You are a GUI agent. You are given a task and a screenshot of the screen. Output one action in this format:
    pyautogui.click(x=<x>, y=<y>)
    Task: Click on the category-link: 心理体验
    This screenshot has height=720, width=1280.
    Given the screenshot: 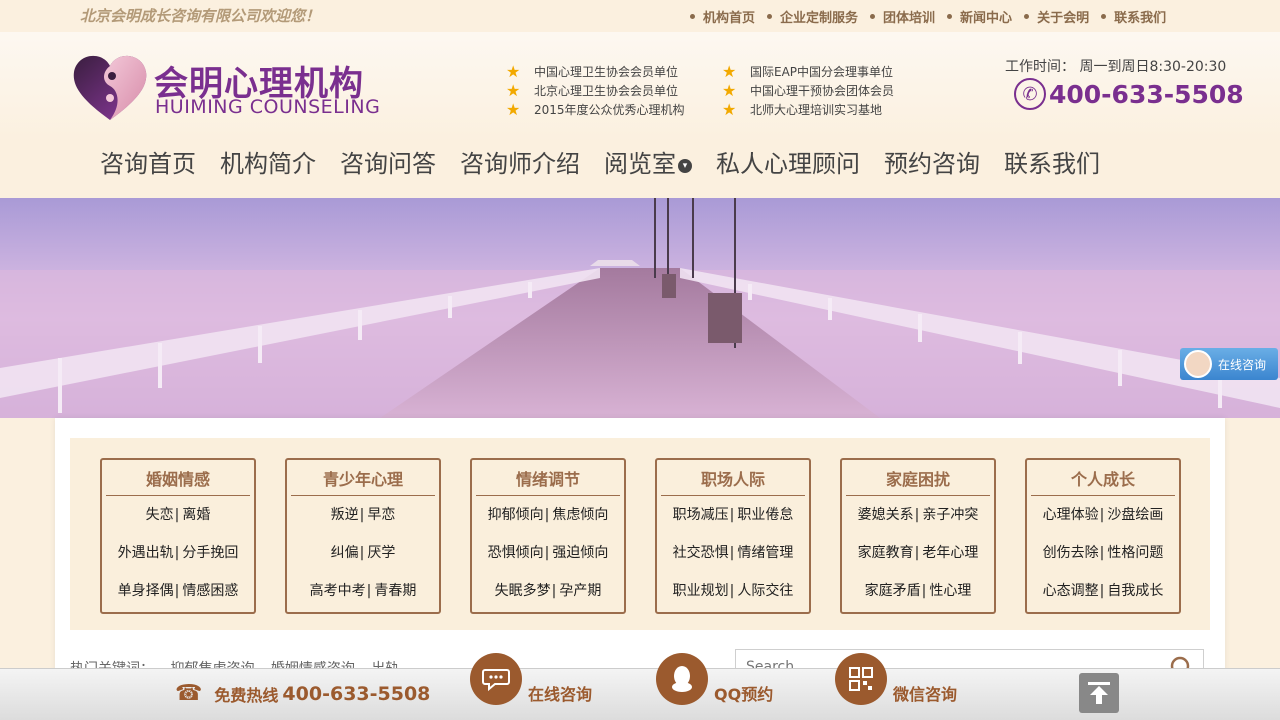 What is the action you would take?
    pyautogui.click(x=1071, y=515)
    